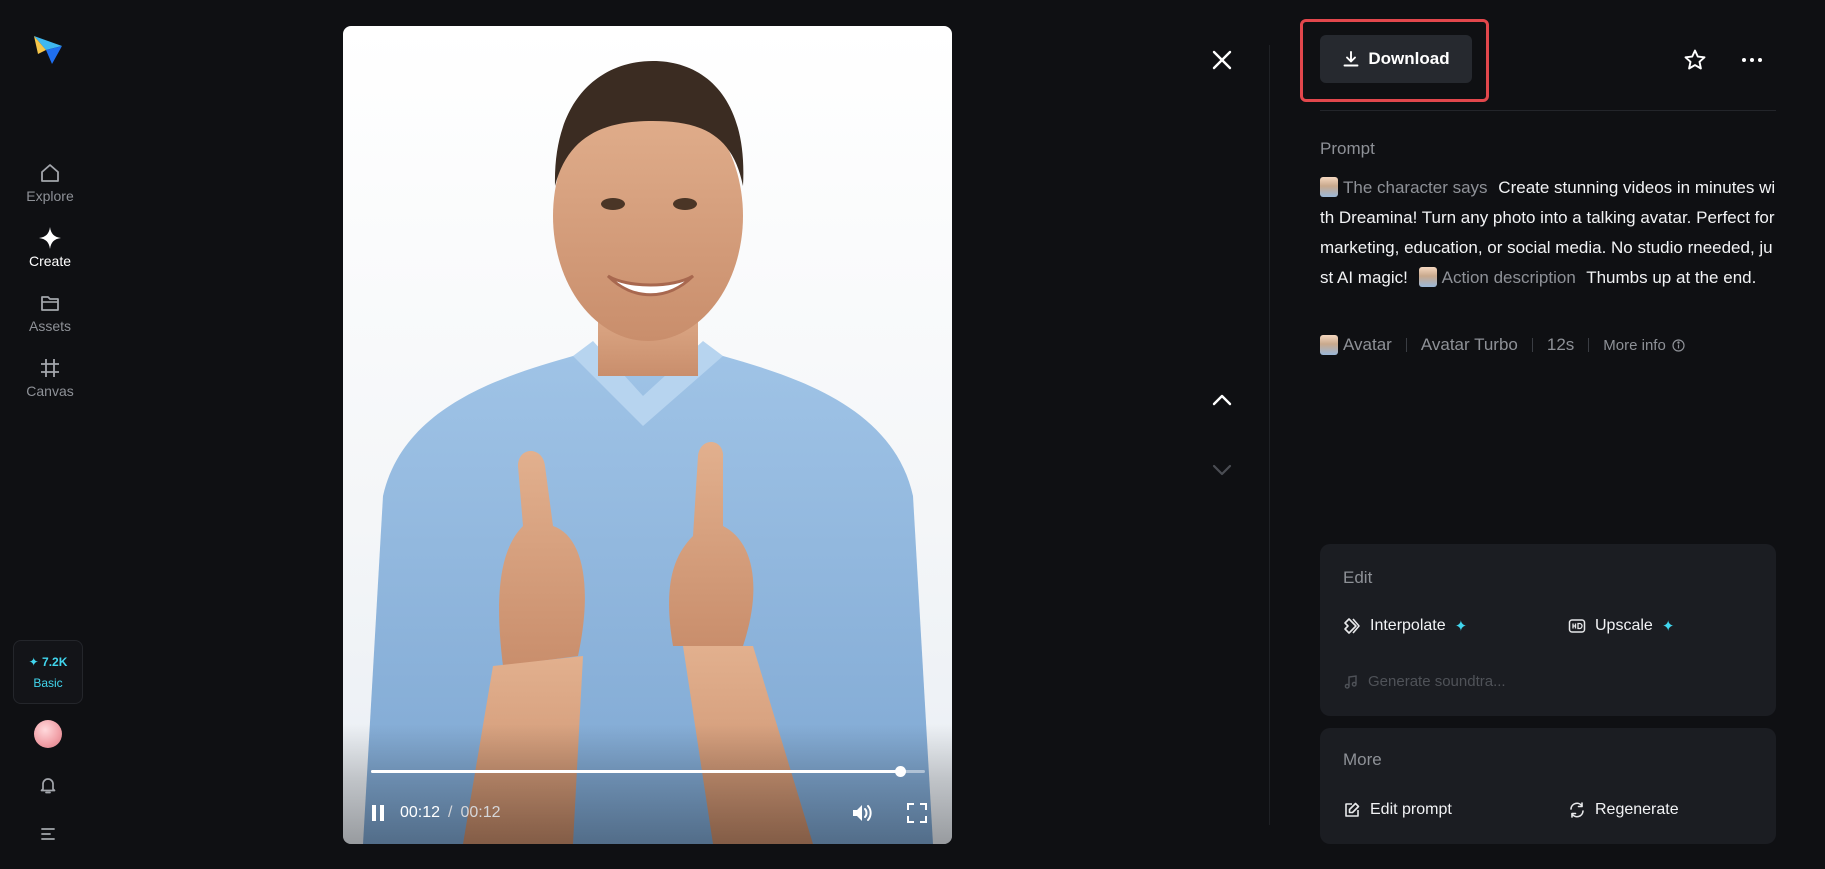 This screenshot has width=1825, height=869. I want to click on sidebar-item-label: Assets, so click(49, 325).